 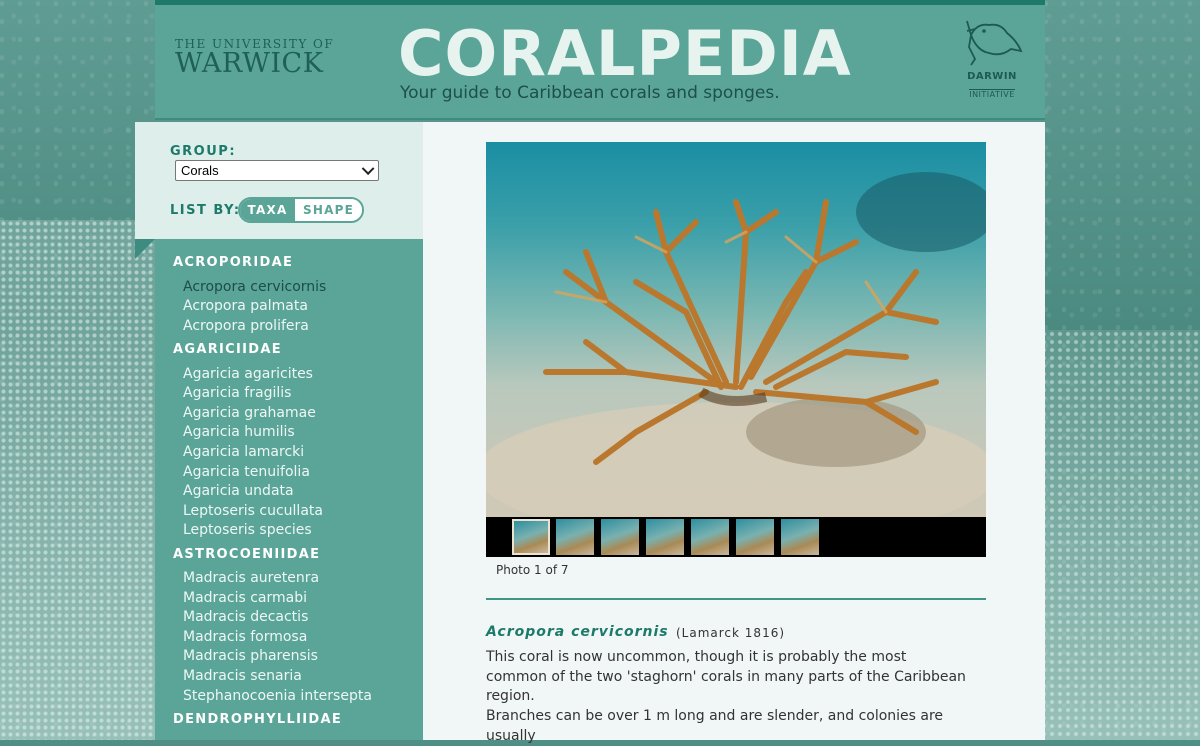 I want to click on partner-line-2: INITIATIVE, so click(x=992, y=94).